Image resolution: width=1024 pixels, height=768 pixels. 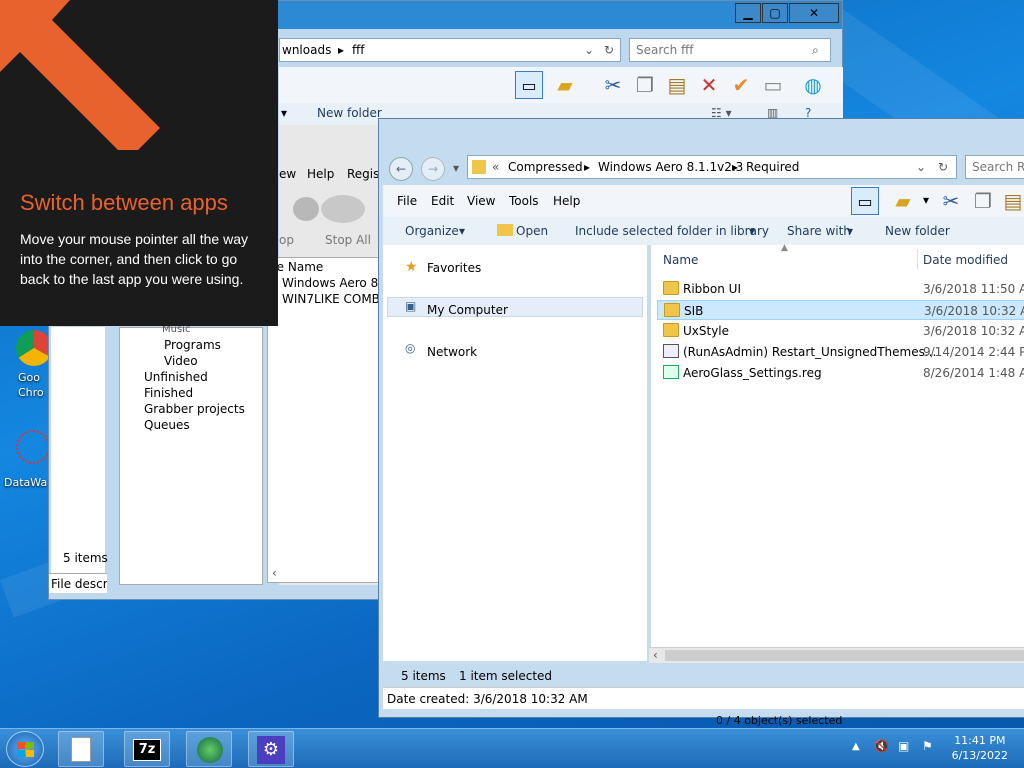 I want to click on share-with-button: Share with, so click(x=819, y=231).